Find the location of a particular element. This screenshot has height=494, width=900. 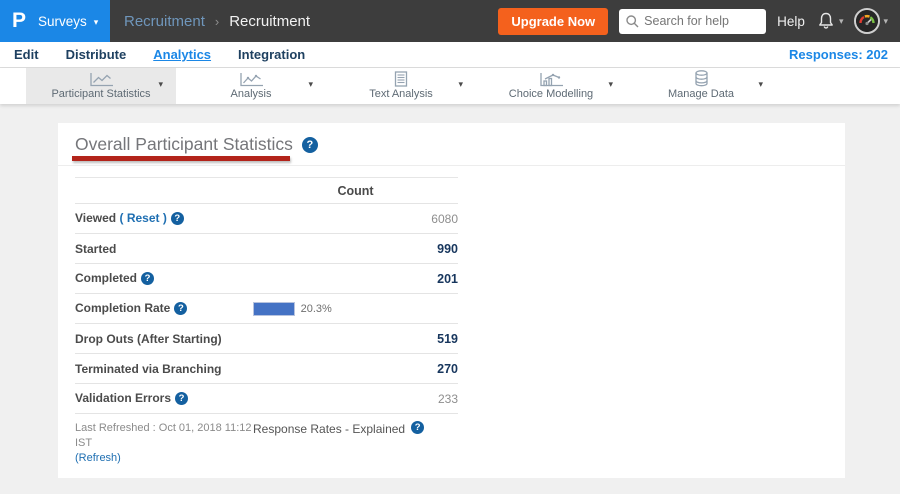

notifications-button: ▾ is located at coordinates (830, 21).